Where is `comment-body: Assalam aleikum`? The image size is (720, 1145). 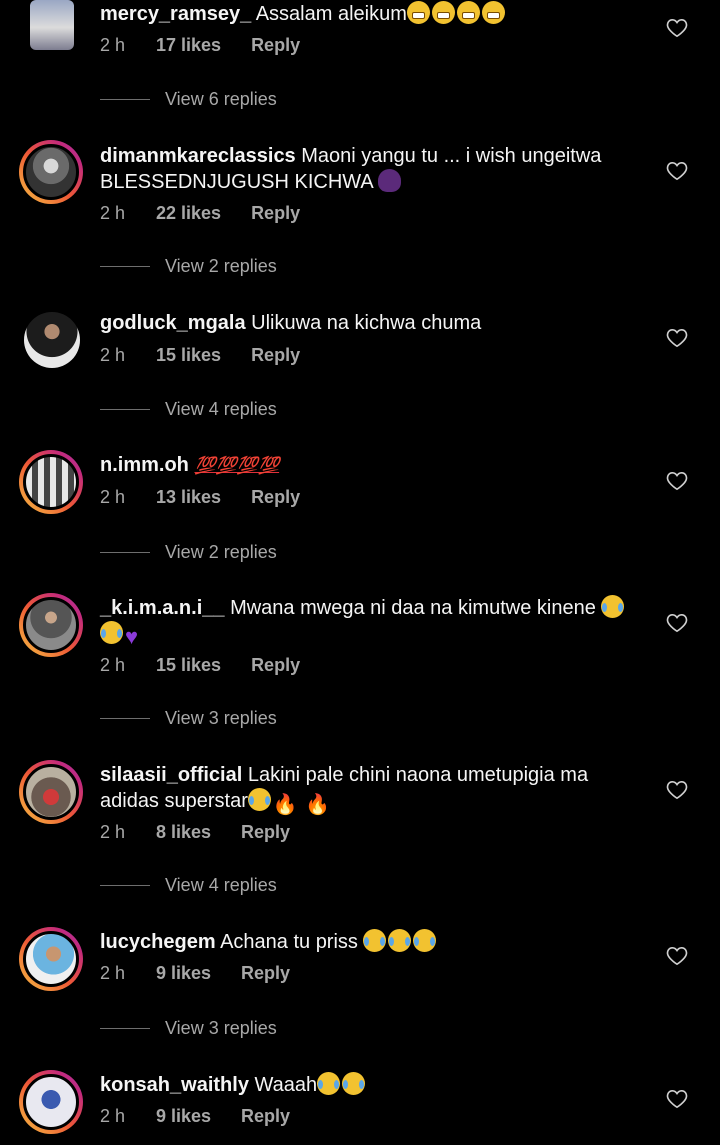 comment-body: Assalam aleikum is located at coordinates (331, 14).